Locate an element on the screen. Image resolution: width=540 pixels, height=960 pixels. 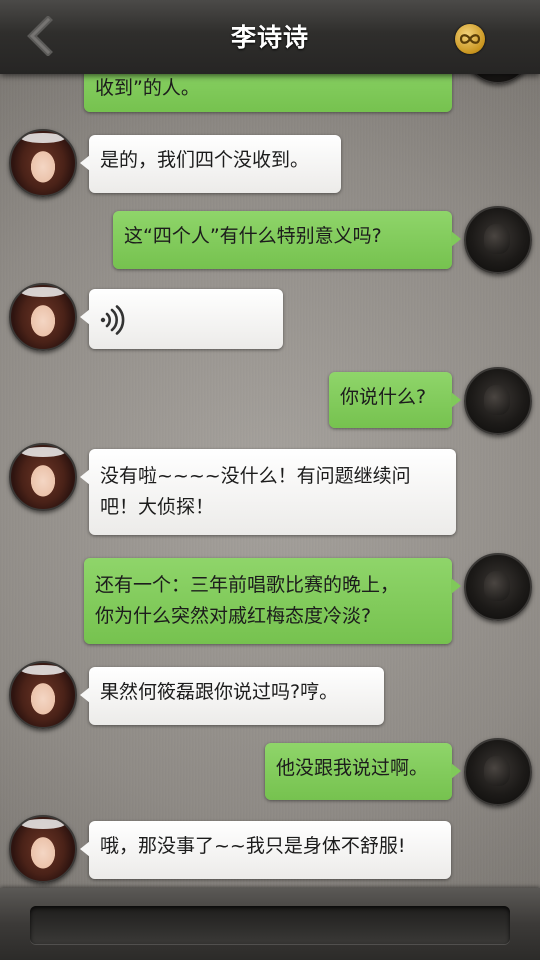
message-text: 你说什么? is located at coordinates (383, 397).